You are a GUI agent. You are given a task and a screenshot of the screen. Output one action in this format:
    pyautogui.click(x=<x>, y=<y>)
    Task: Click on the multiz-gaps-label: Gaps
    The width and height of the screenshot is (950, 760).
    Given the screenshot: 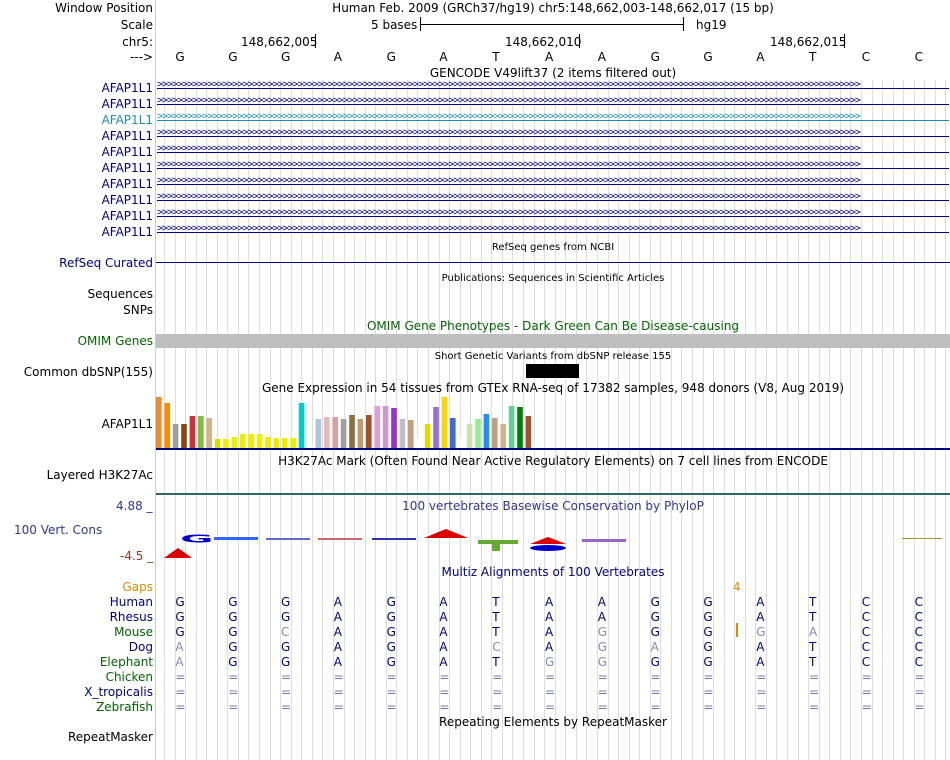 What is the action you would take?
    pyautogui.click(x=137, y=587)
    